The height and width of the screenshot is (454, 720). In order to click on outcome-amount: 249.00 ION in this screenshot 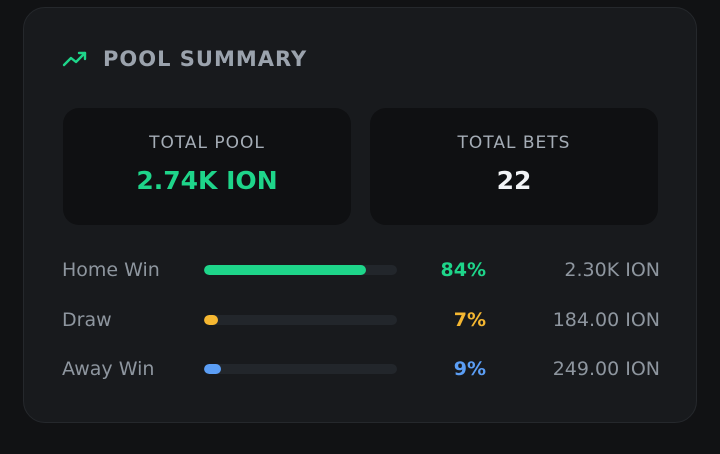, I will do `click(606, 369)`.